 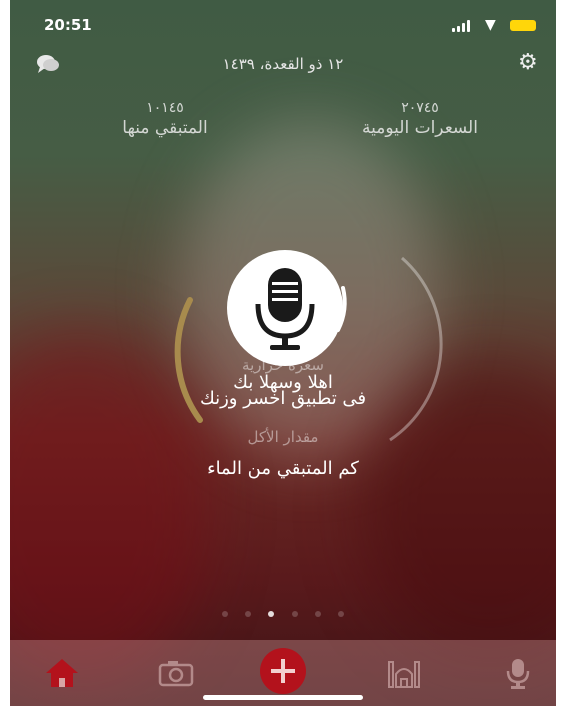 I want to click on page-dot-active, so click(x=271, y=614).